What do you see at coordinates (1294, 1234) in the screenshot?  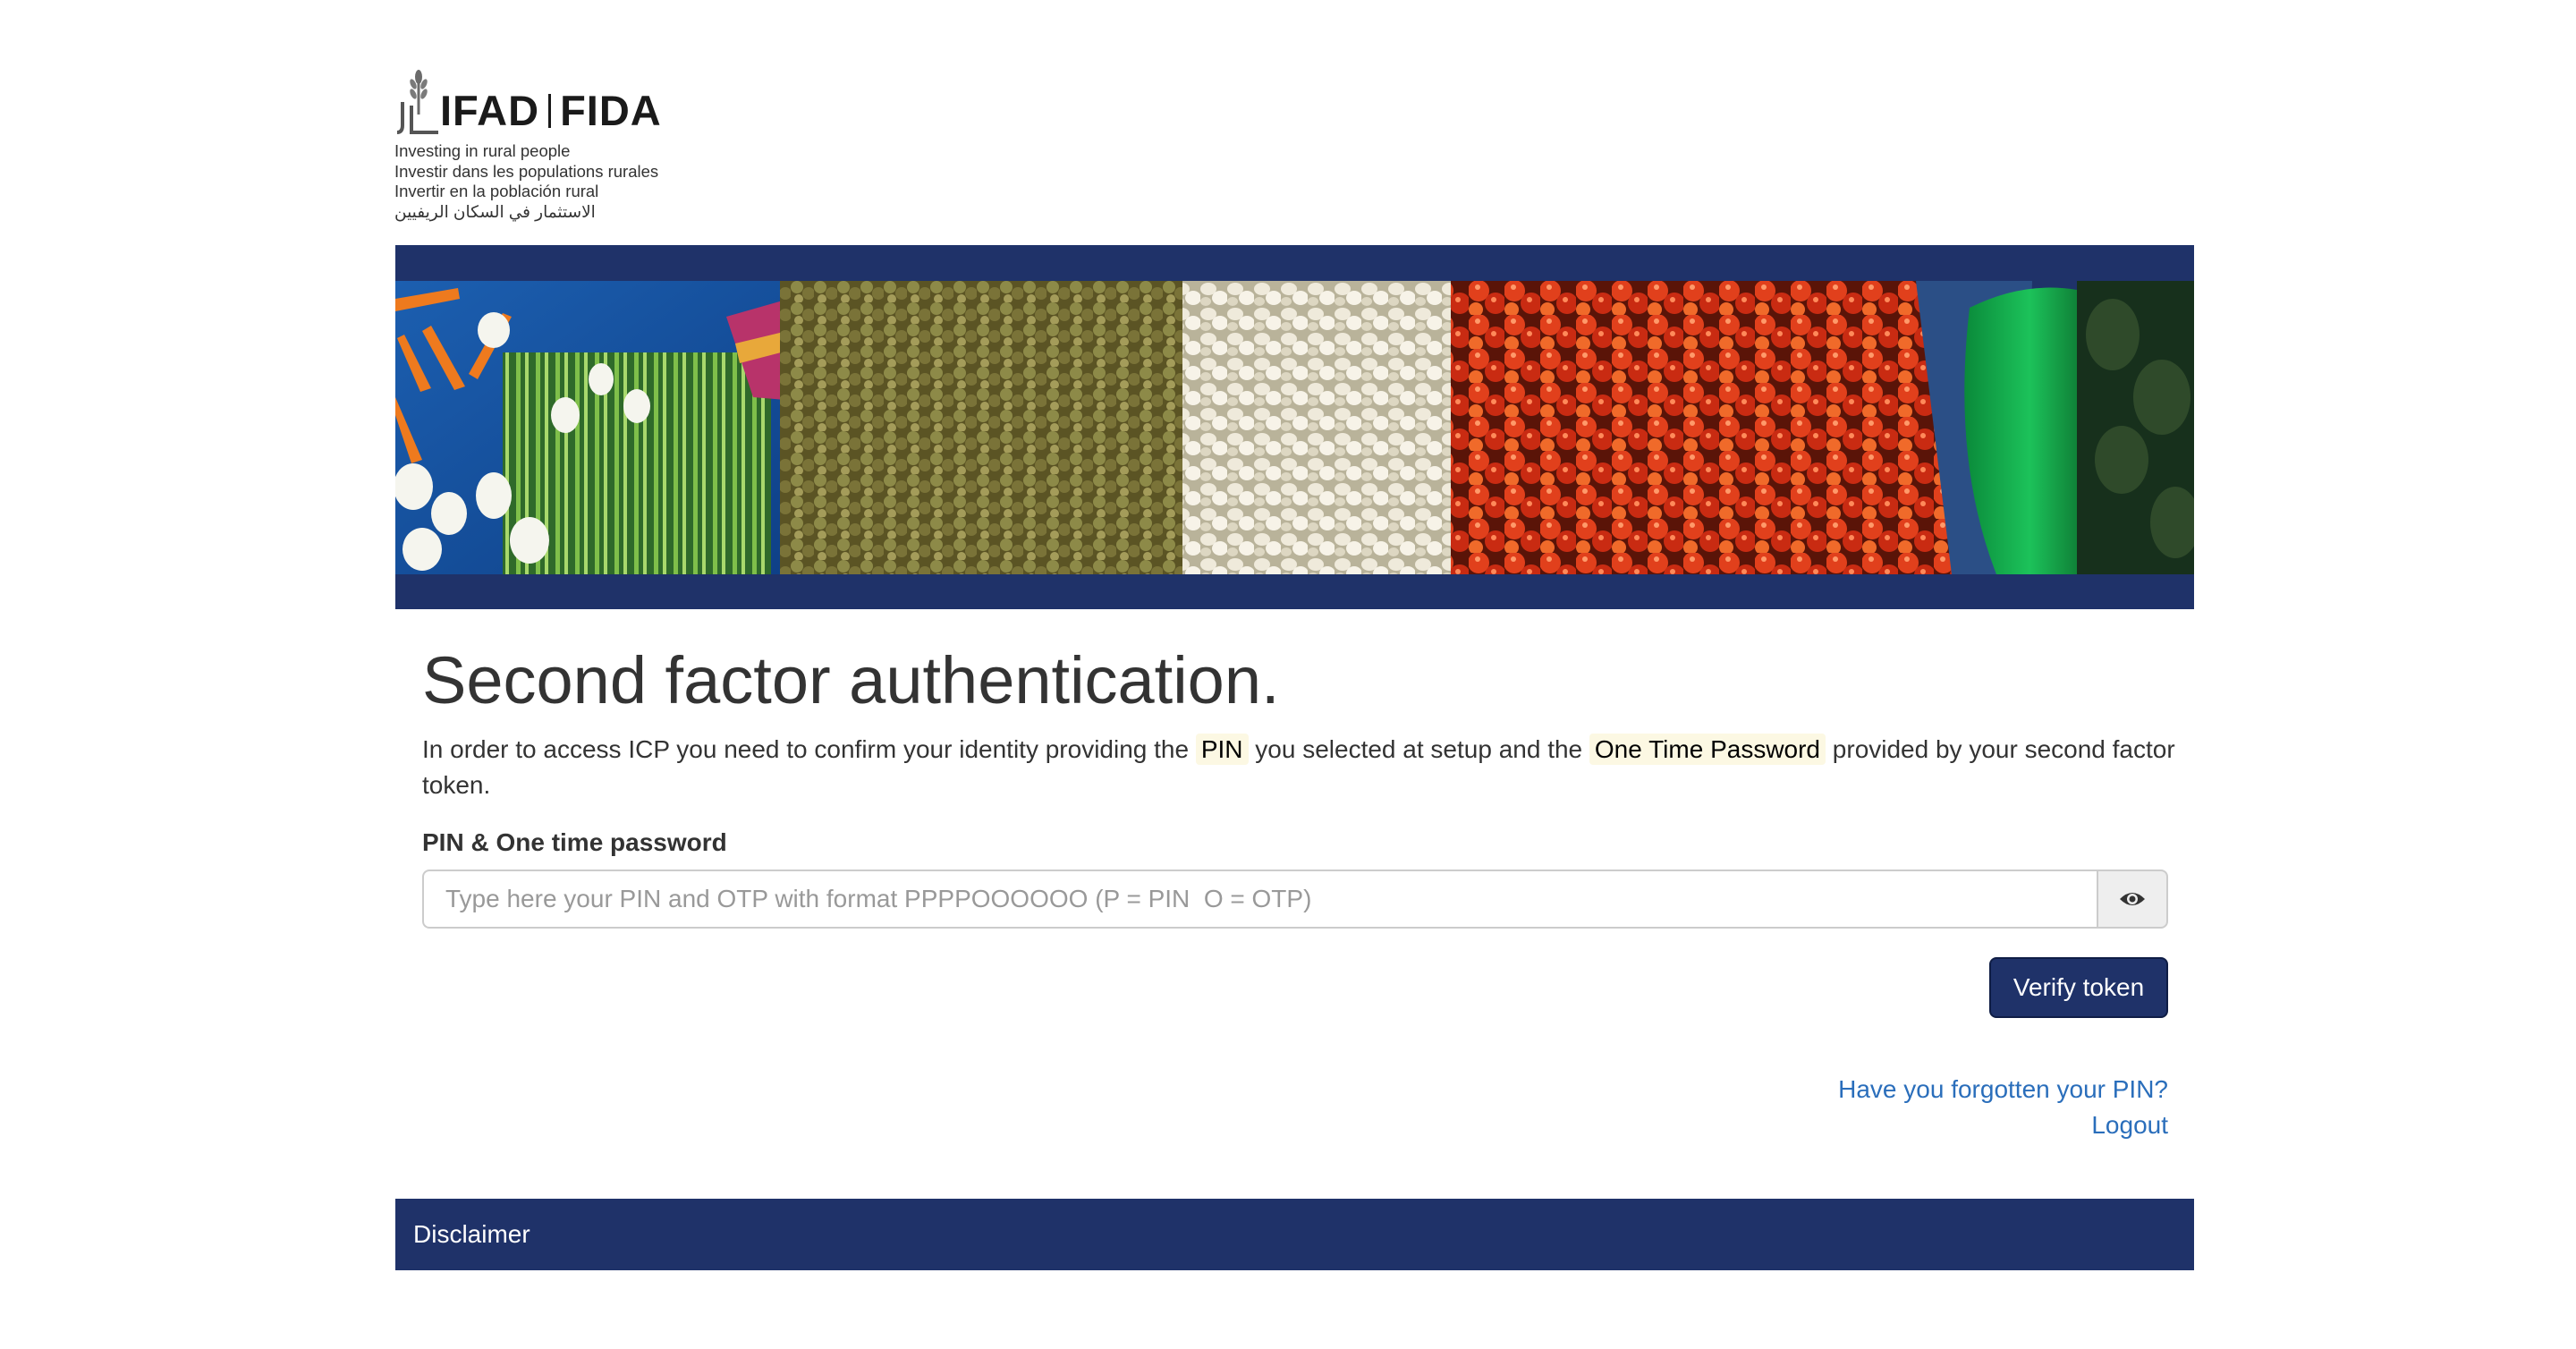 I see `footer-bar: Disclaimer` at bounding box center [1294, 1234].